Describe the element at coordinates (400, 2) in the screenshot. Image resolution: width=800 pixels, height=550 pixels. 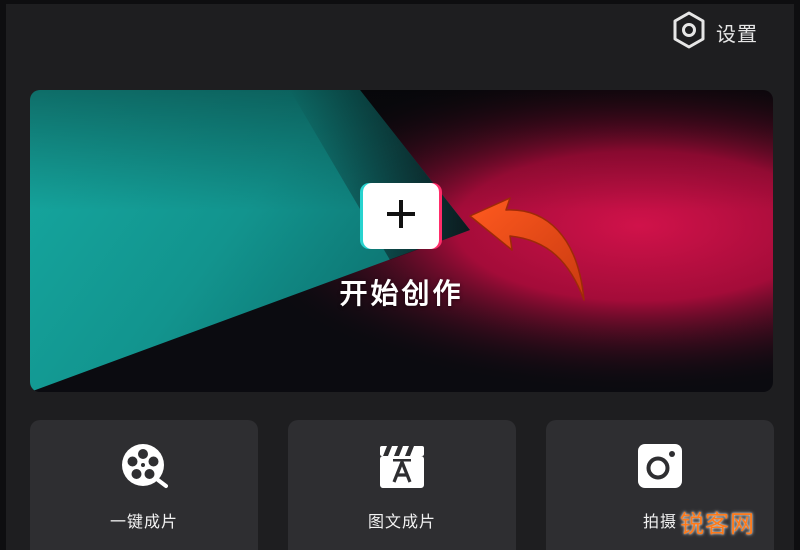
I see `window-frame-top` at that location.